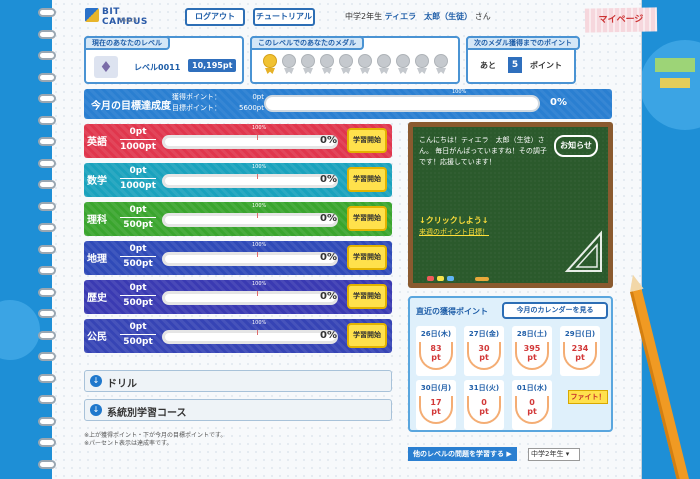  I want to click on level-points: 10,195pt, so click(212, 65).